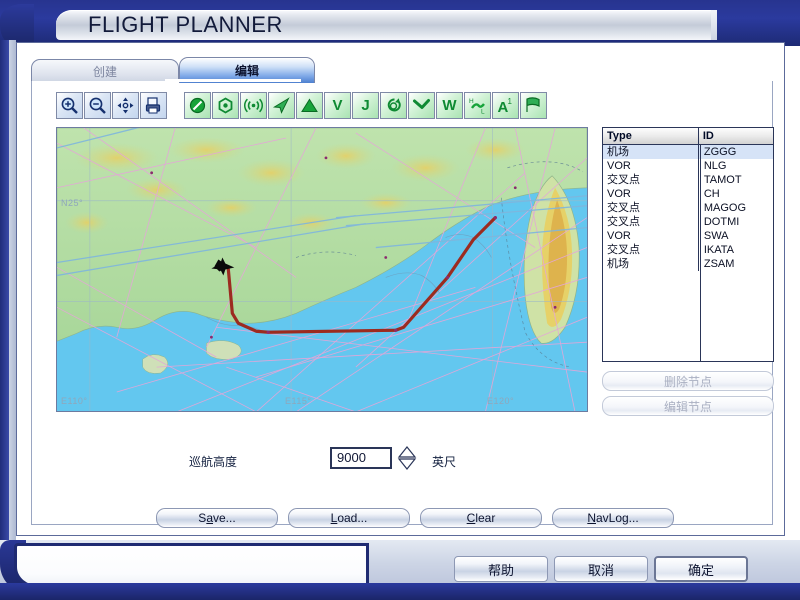  I want to click on zoom-out-icon, so click(97, 105).